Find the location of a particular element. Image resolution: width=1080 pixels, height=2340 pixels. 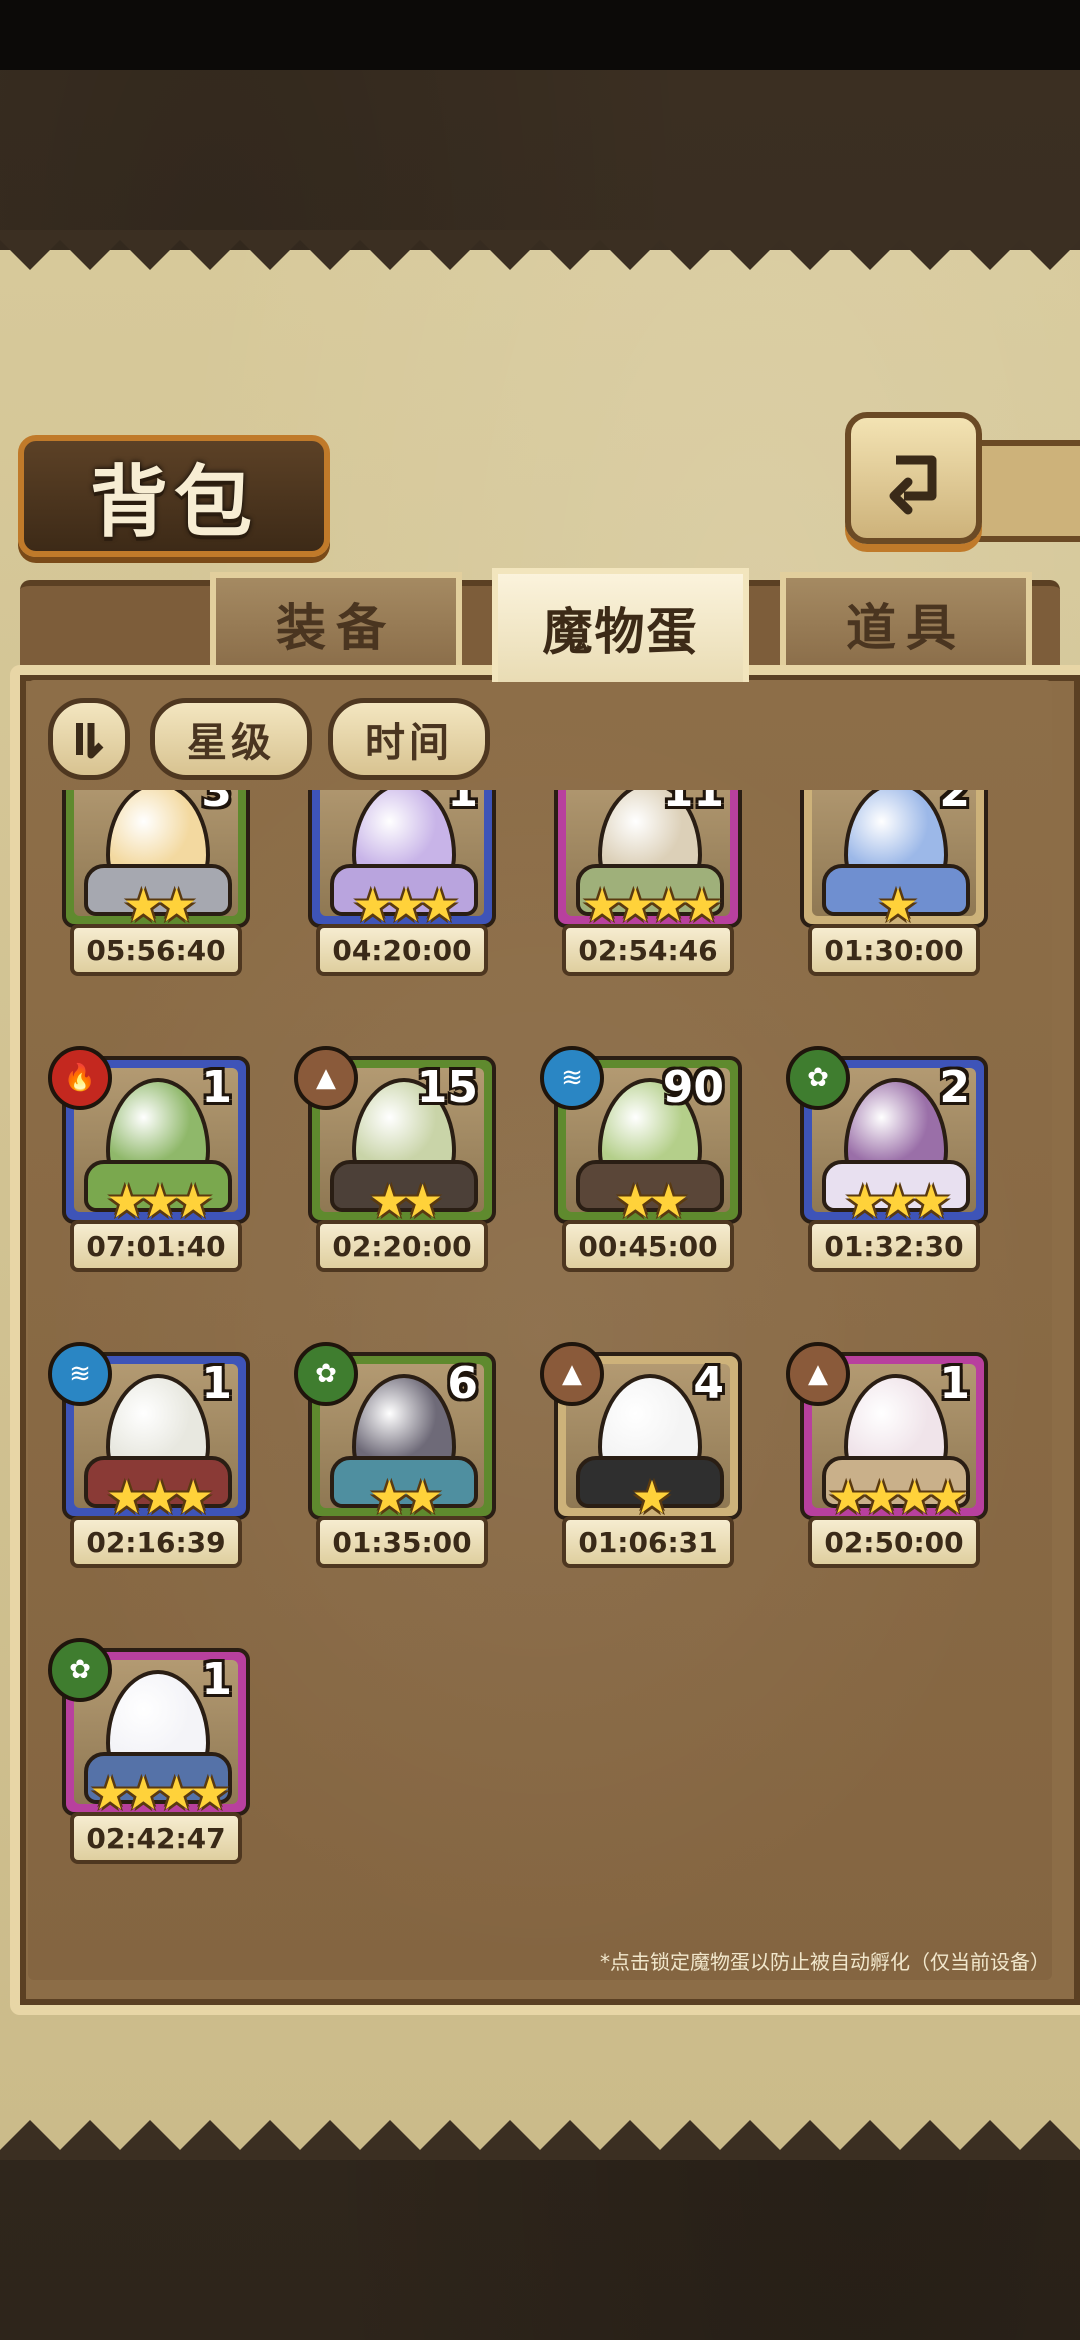

egg-slot: 1 ★★★★ ▲ 02:50:00 is located at coordinates (889, 1457).